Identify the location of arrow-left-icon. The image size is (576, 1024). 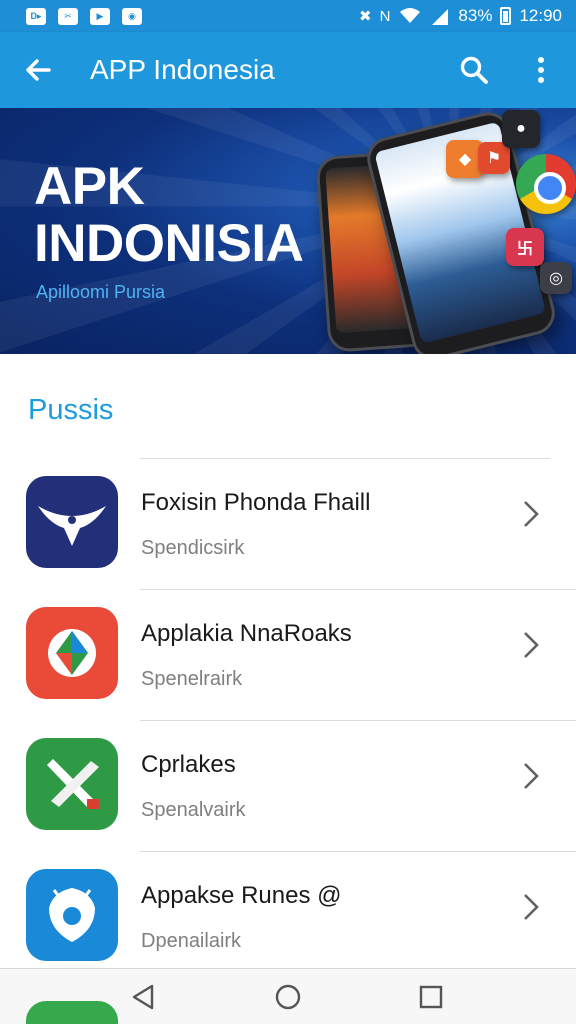
(38, 70).